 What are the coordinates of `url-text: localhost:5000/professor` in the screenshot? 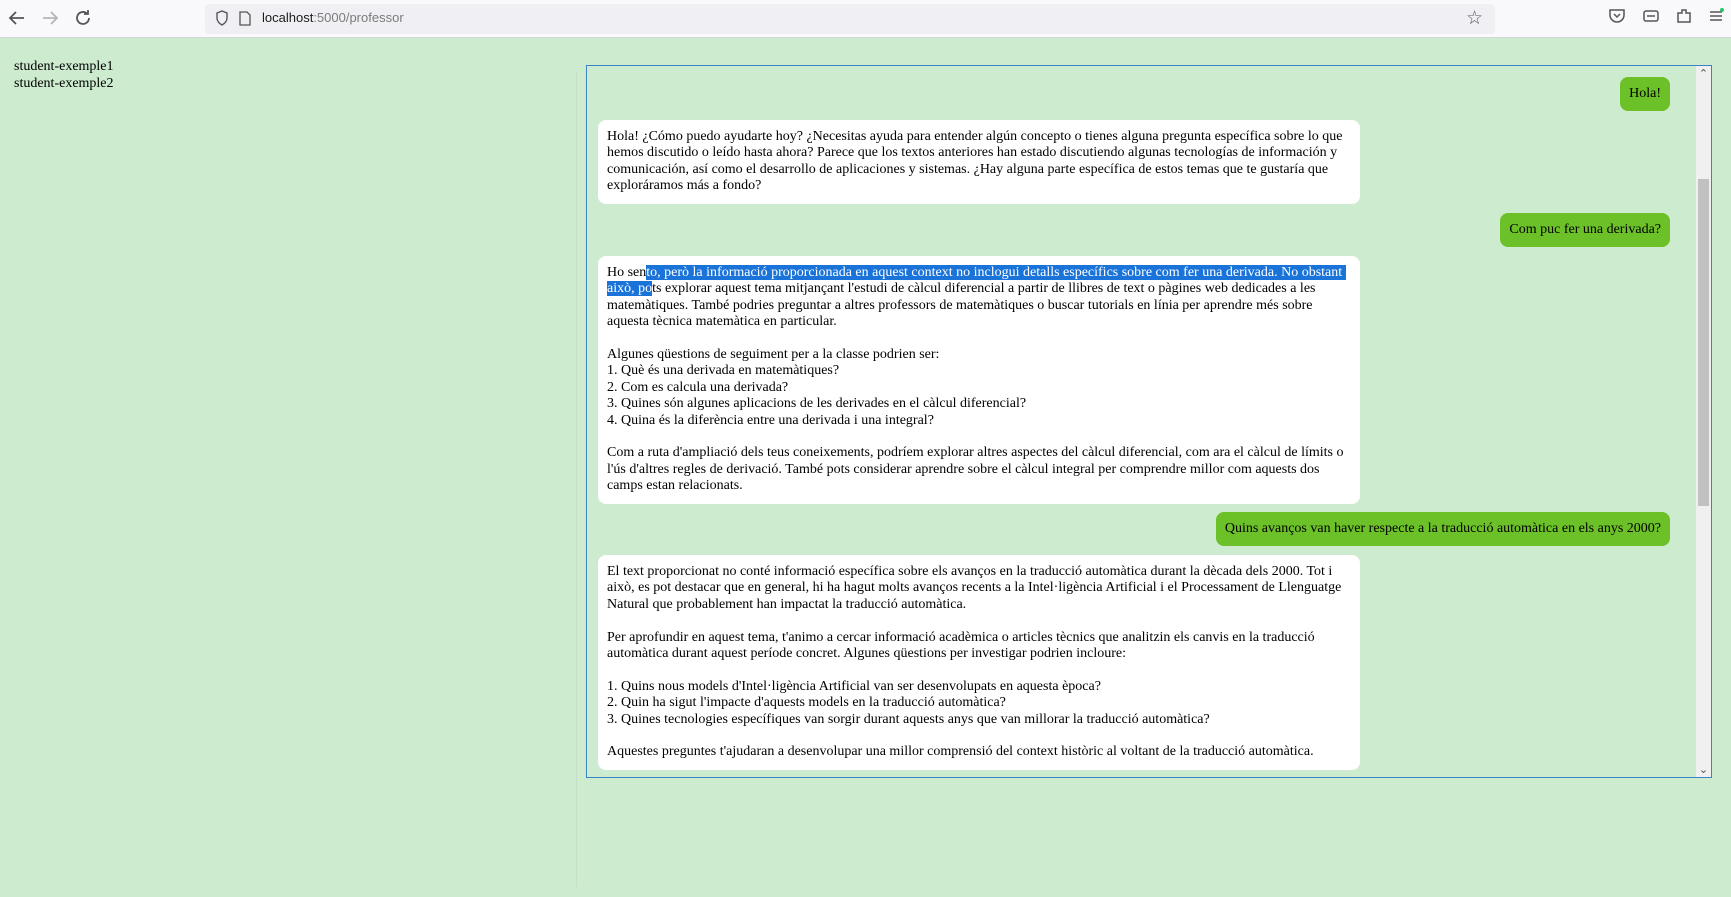 It's located at (333, 17).